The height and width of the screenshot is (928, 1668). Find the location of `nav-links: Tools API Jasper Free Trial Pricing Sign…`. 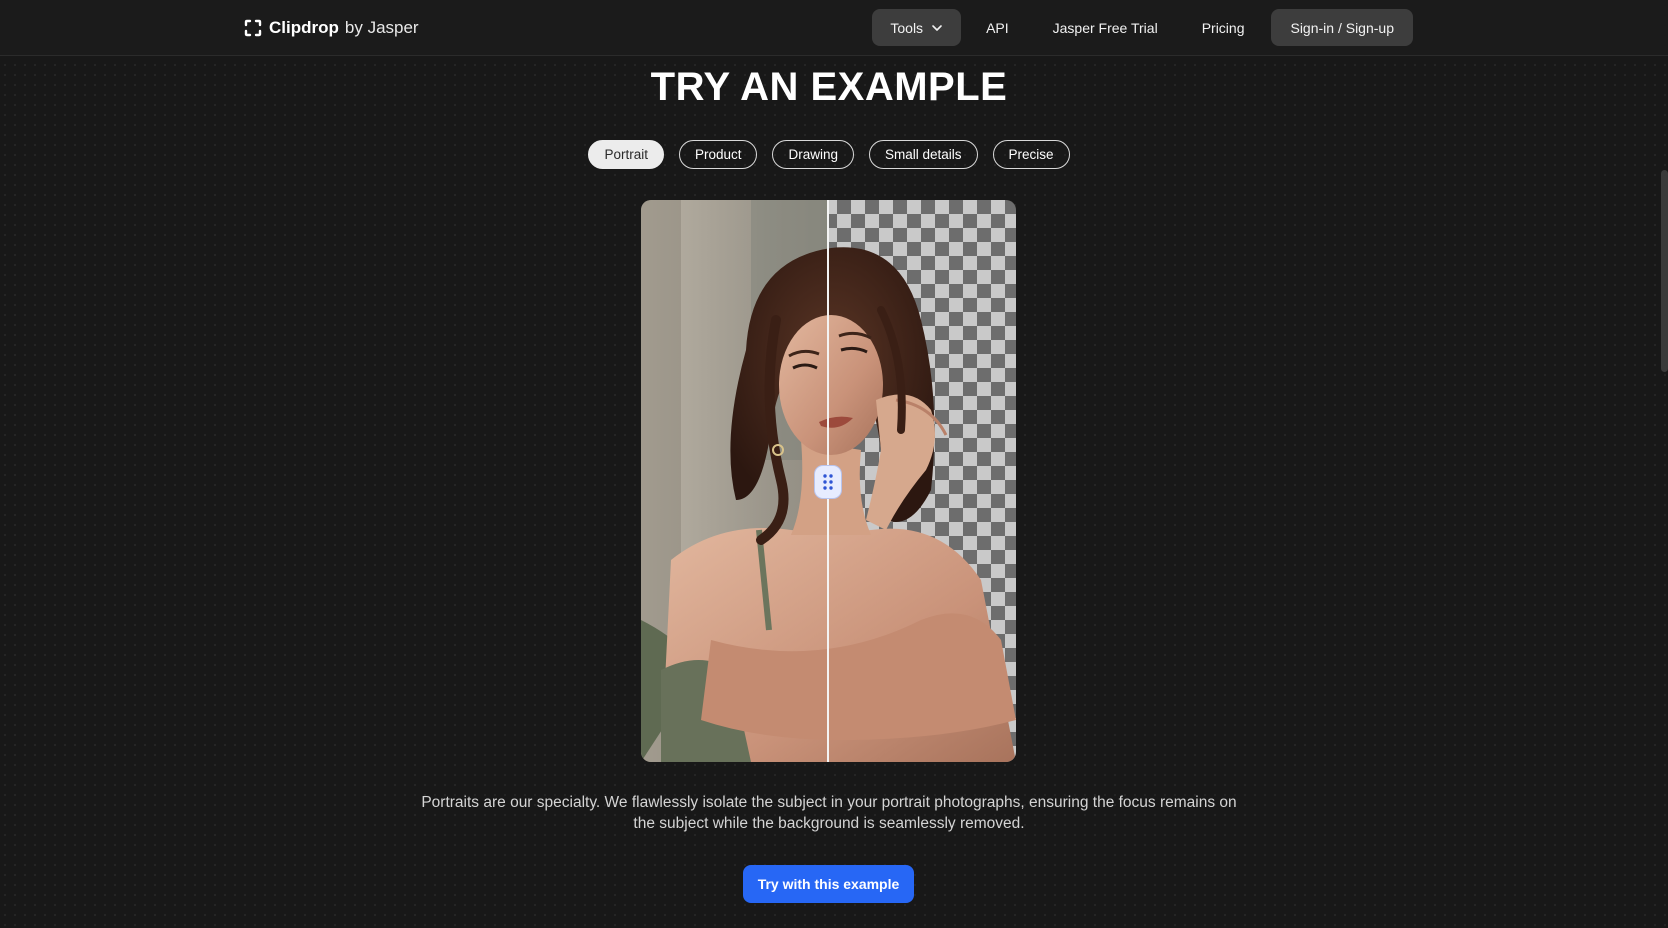

nav-links: Tools API Jasper Free Trial Pricing Sign… is located at coordinates (1142, 27).